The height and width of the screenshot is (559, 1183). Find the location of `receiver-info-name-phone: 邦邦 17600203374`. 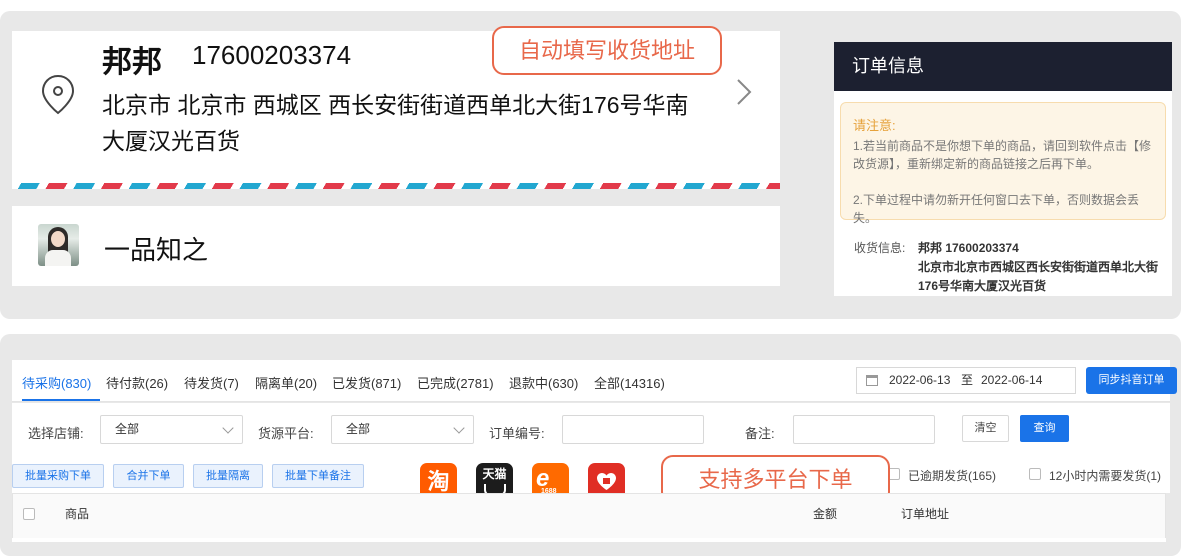

receiver-info-name-phone: 邦邦 17600203374 is located at coordinates (968, 248).